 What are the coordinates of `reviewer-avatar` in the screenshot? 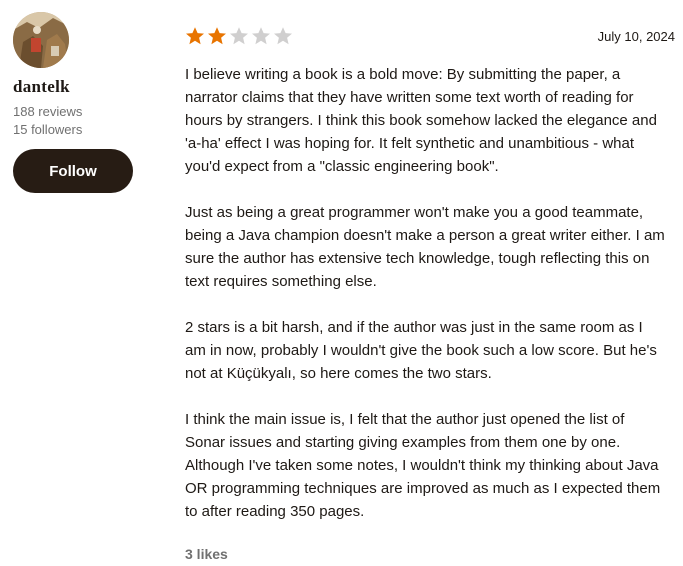 It's located at (41, 40).